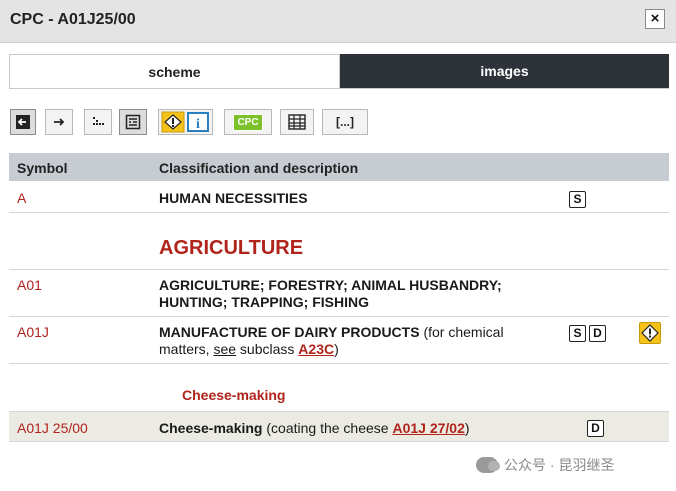  I want to click on tab-scheme: scheme, so click(174, 71).